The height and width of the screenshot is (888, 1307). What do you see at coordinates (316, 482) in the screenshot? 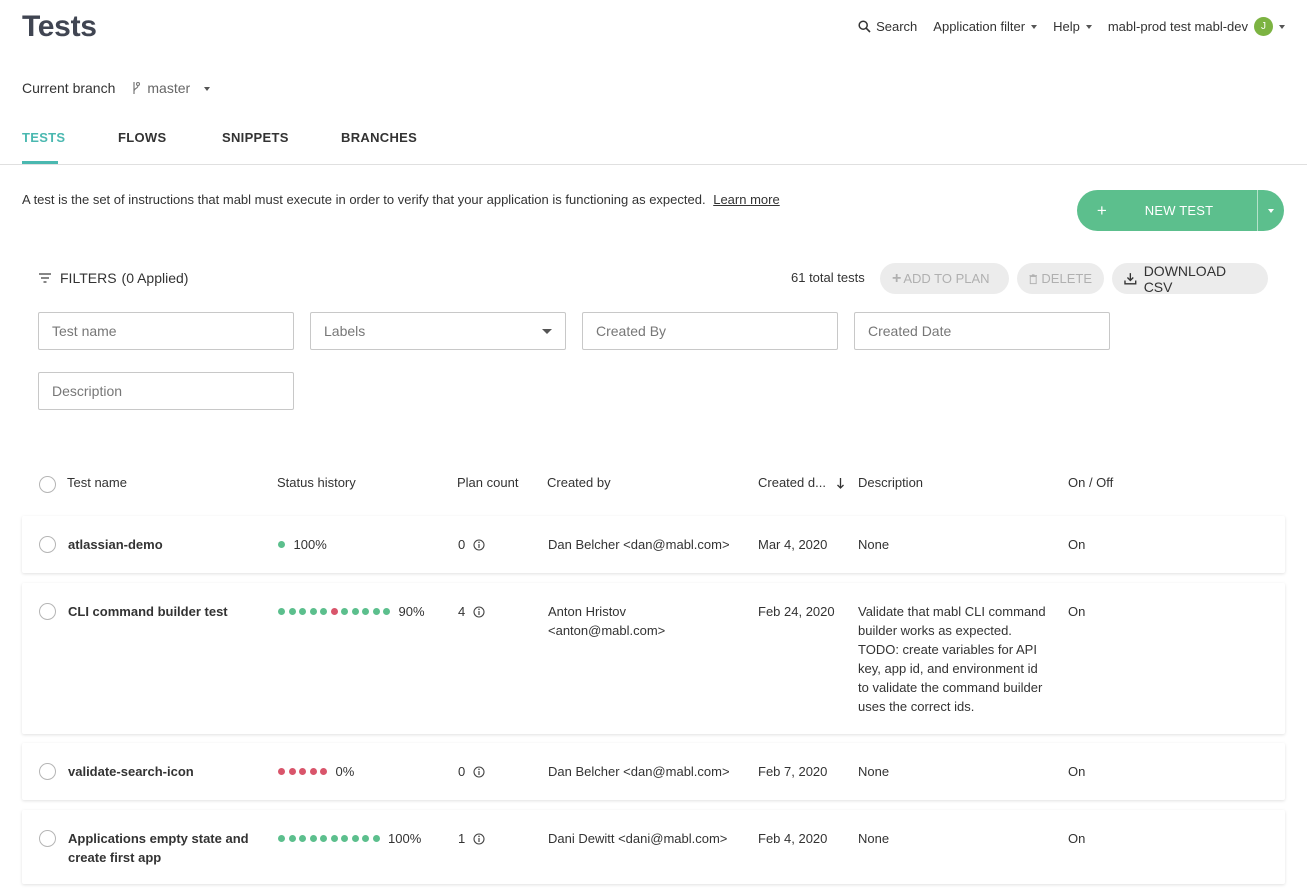
I see `column-header-status-history: Status history` at bounding box center [316, 482].